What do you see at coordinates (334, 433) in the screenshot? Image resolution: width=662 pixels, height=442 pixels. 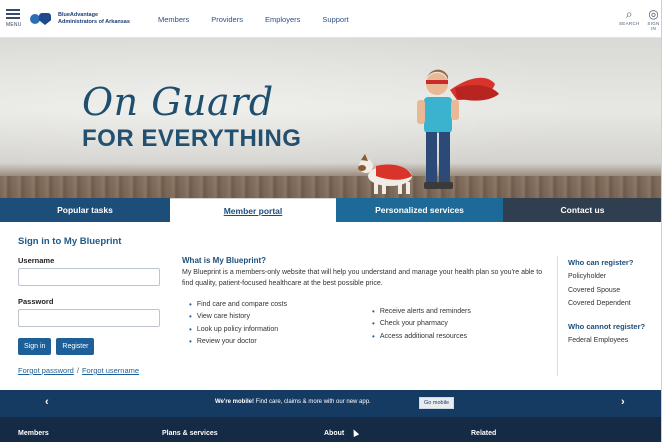 I see `footer-col-about: About` at bounding box center [334, 433].